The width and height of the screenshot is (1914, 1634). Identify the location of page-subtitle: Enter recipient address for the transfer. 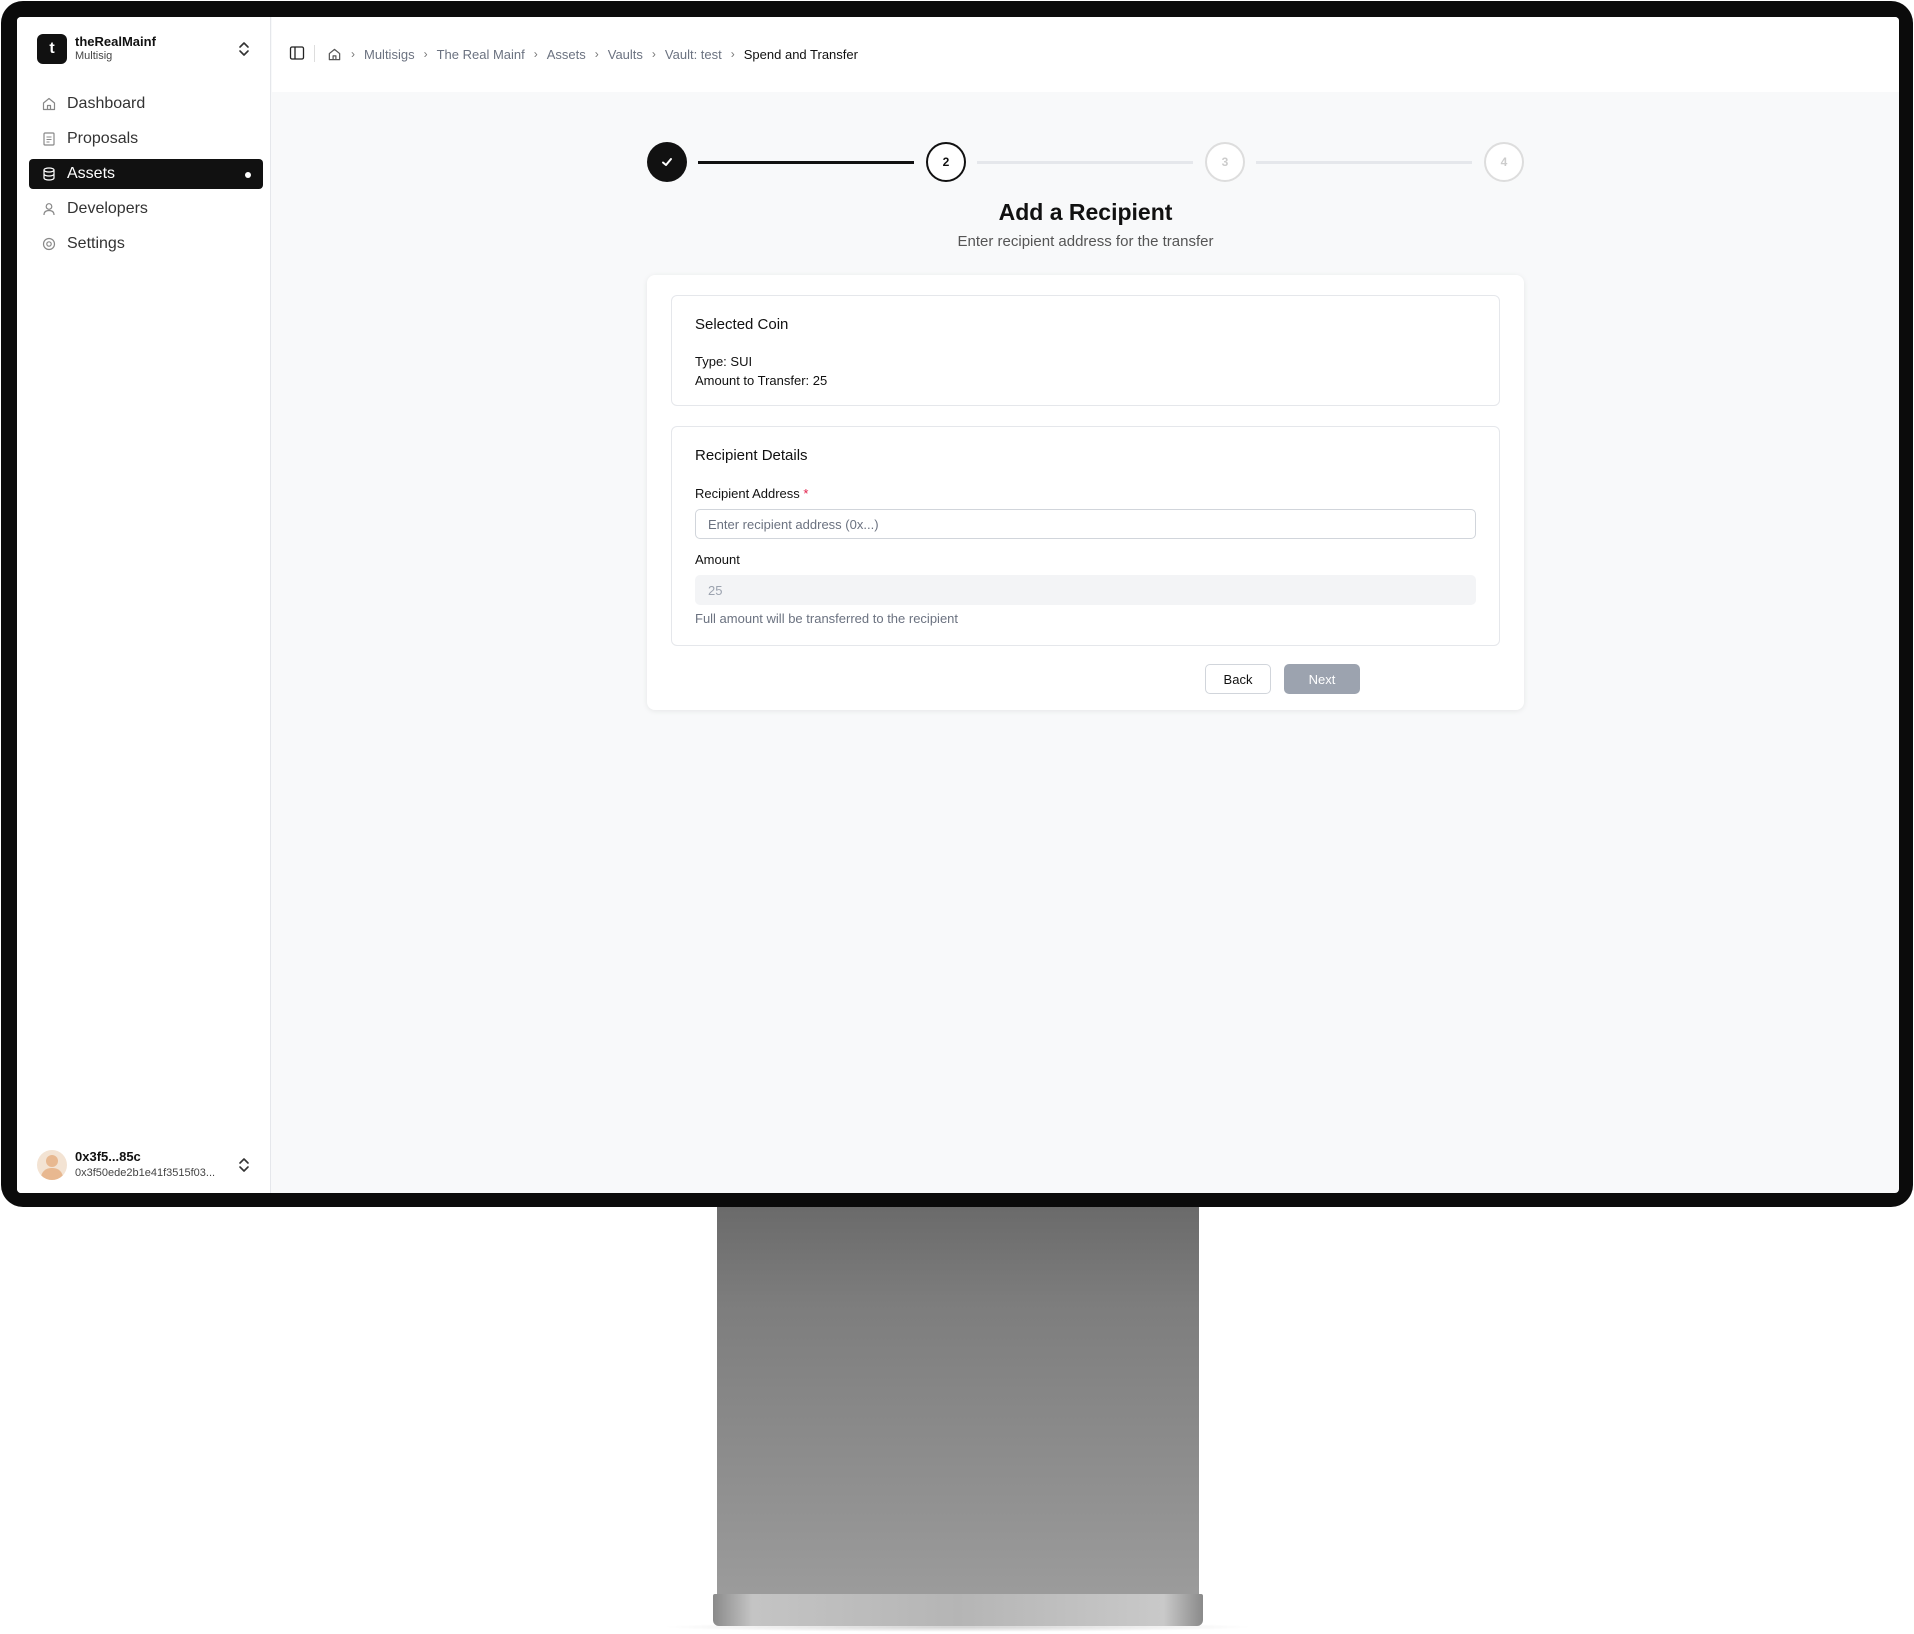
(1085, 241).